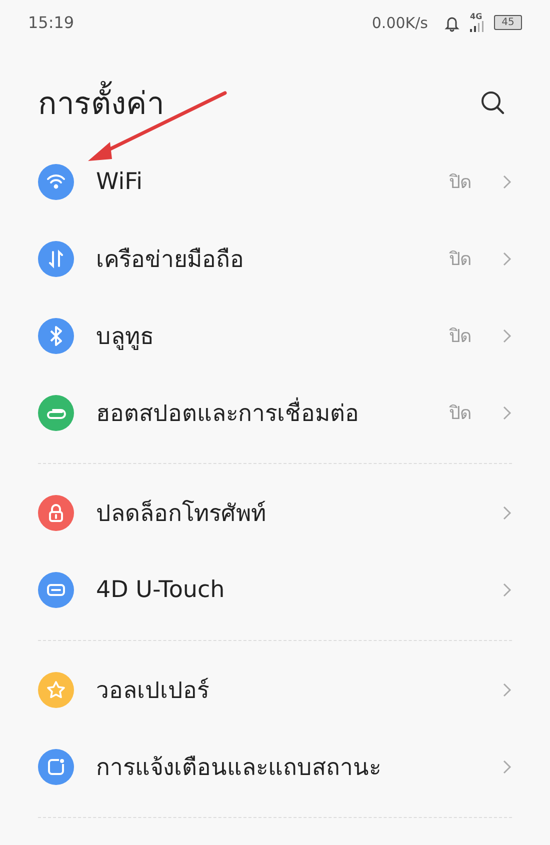 This screenshot has width=550, height=845. I want to click on setting-label: เครือข่ายมือถือ, so click(261, 258).